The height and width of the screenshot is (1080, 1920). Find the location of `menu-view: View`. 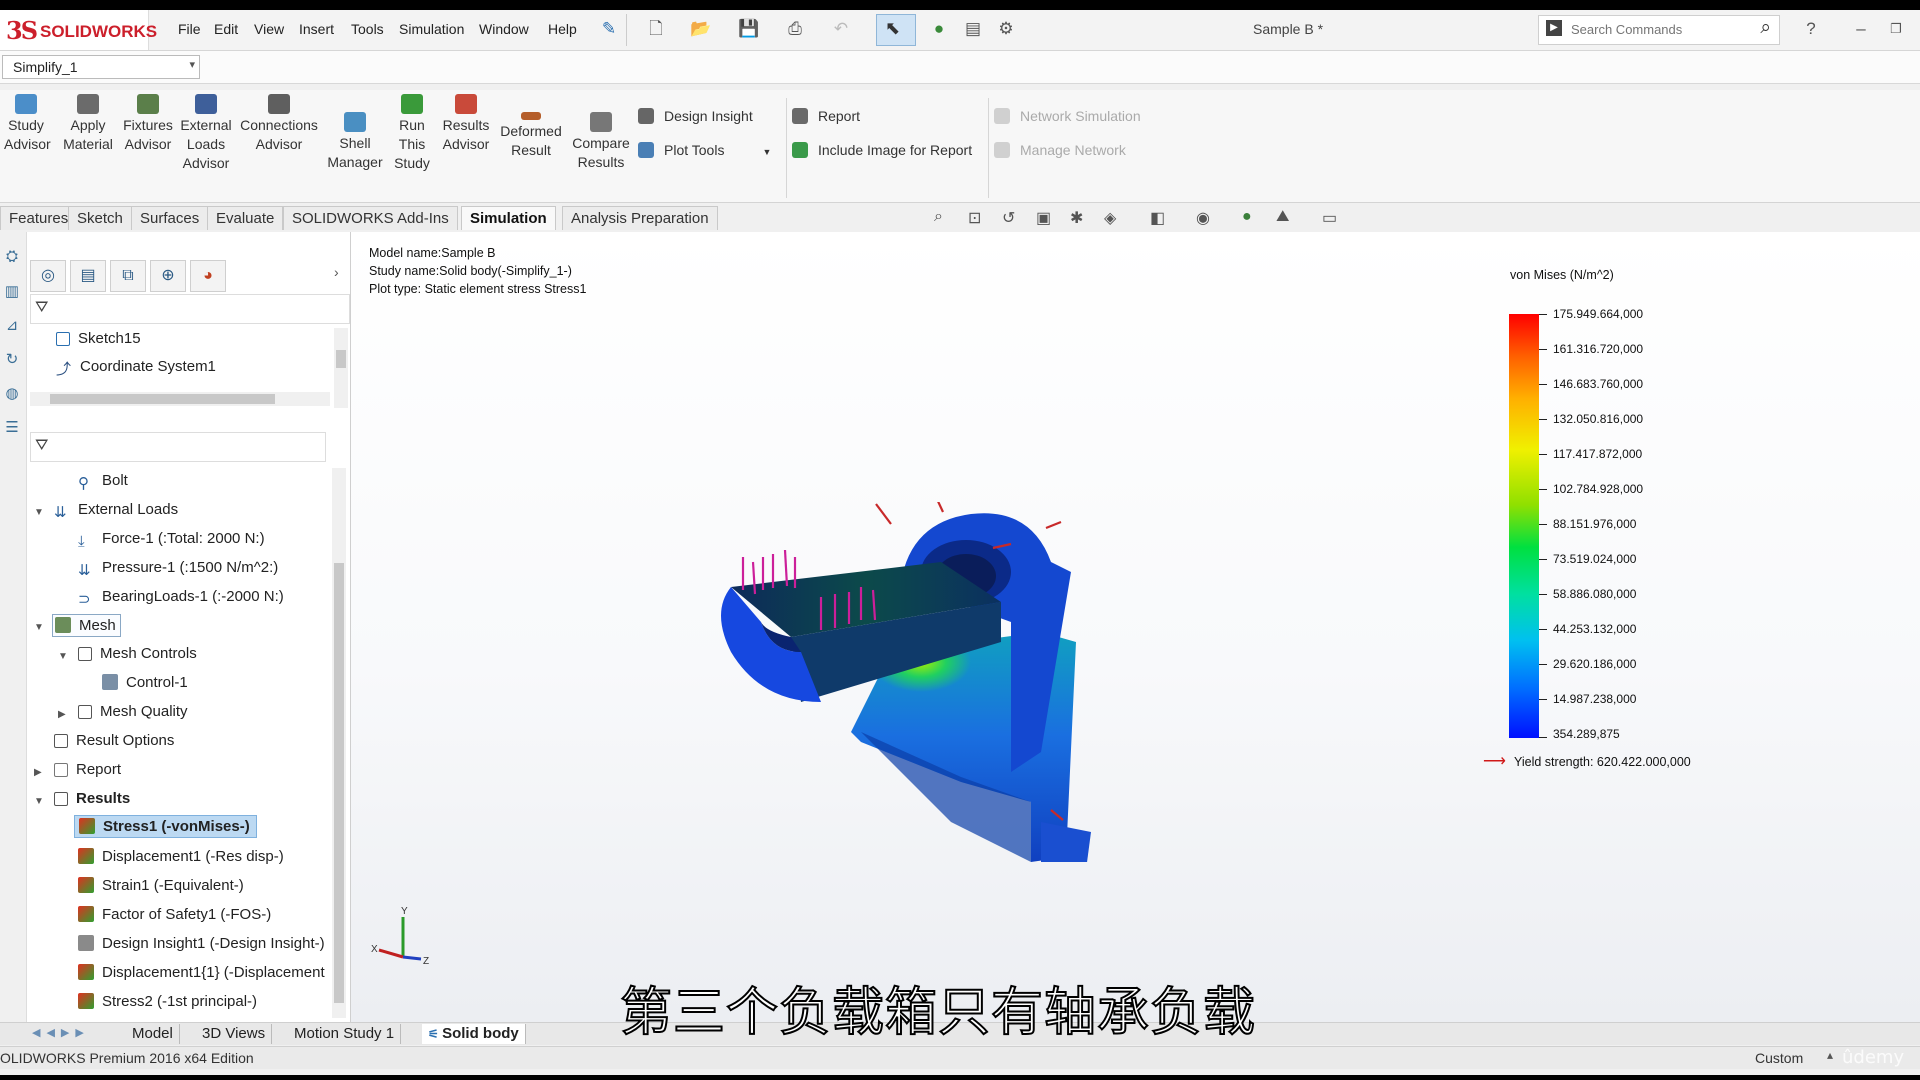

menu-view: View is located at coordinates (269, 29).